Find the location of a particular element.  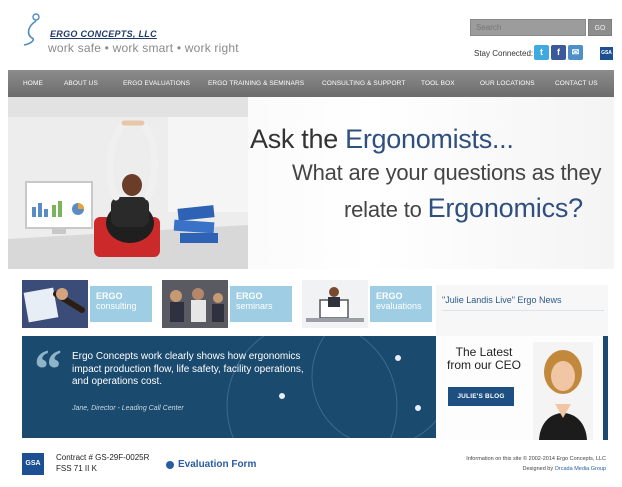

service-seminars: ERGO seminars is located at coordinates (230, 304).